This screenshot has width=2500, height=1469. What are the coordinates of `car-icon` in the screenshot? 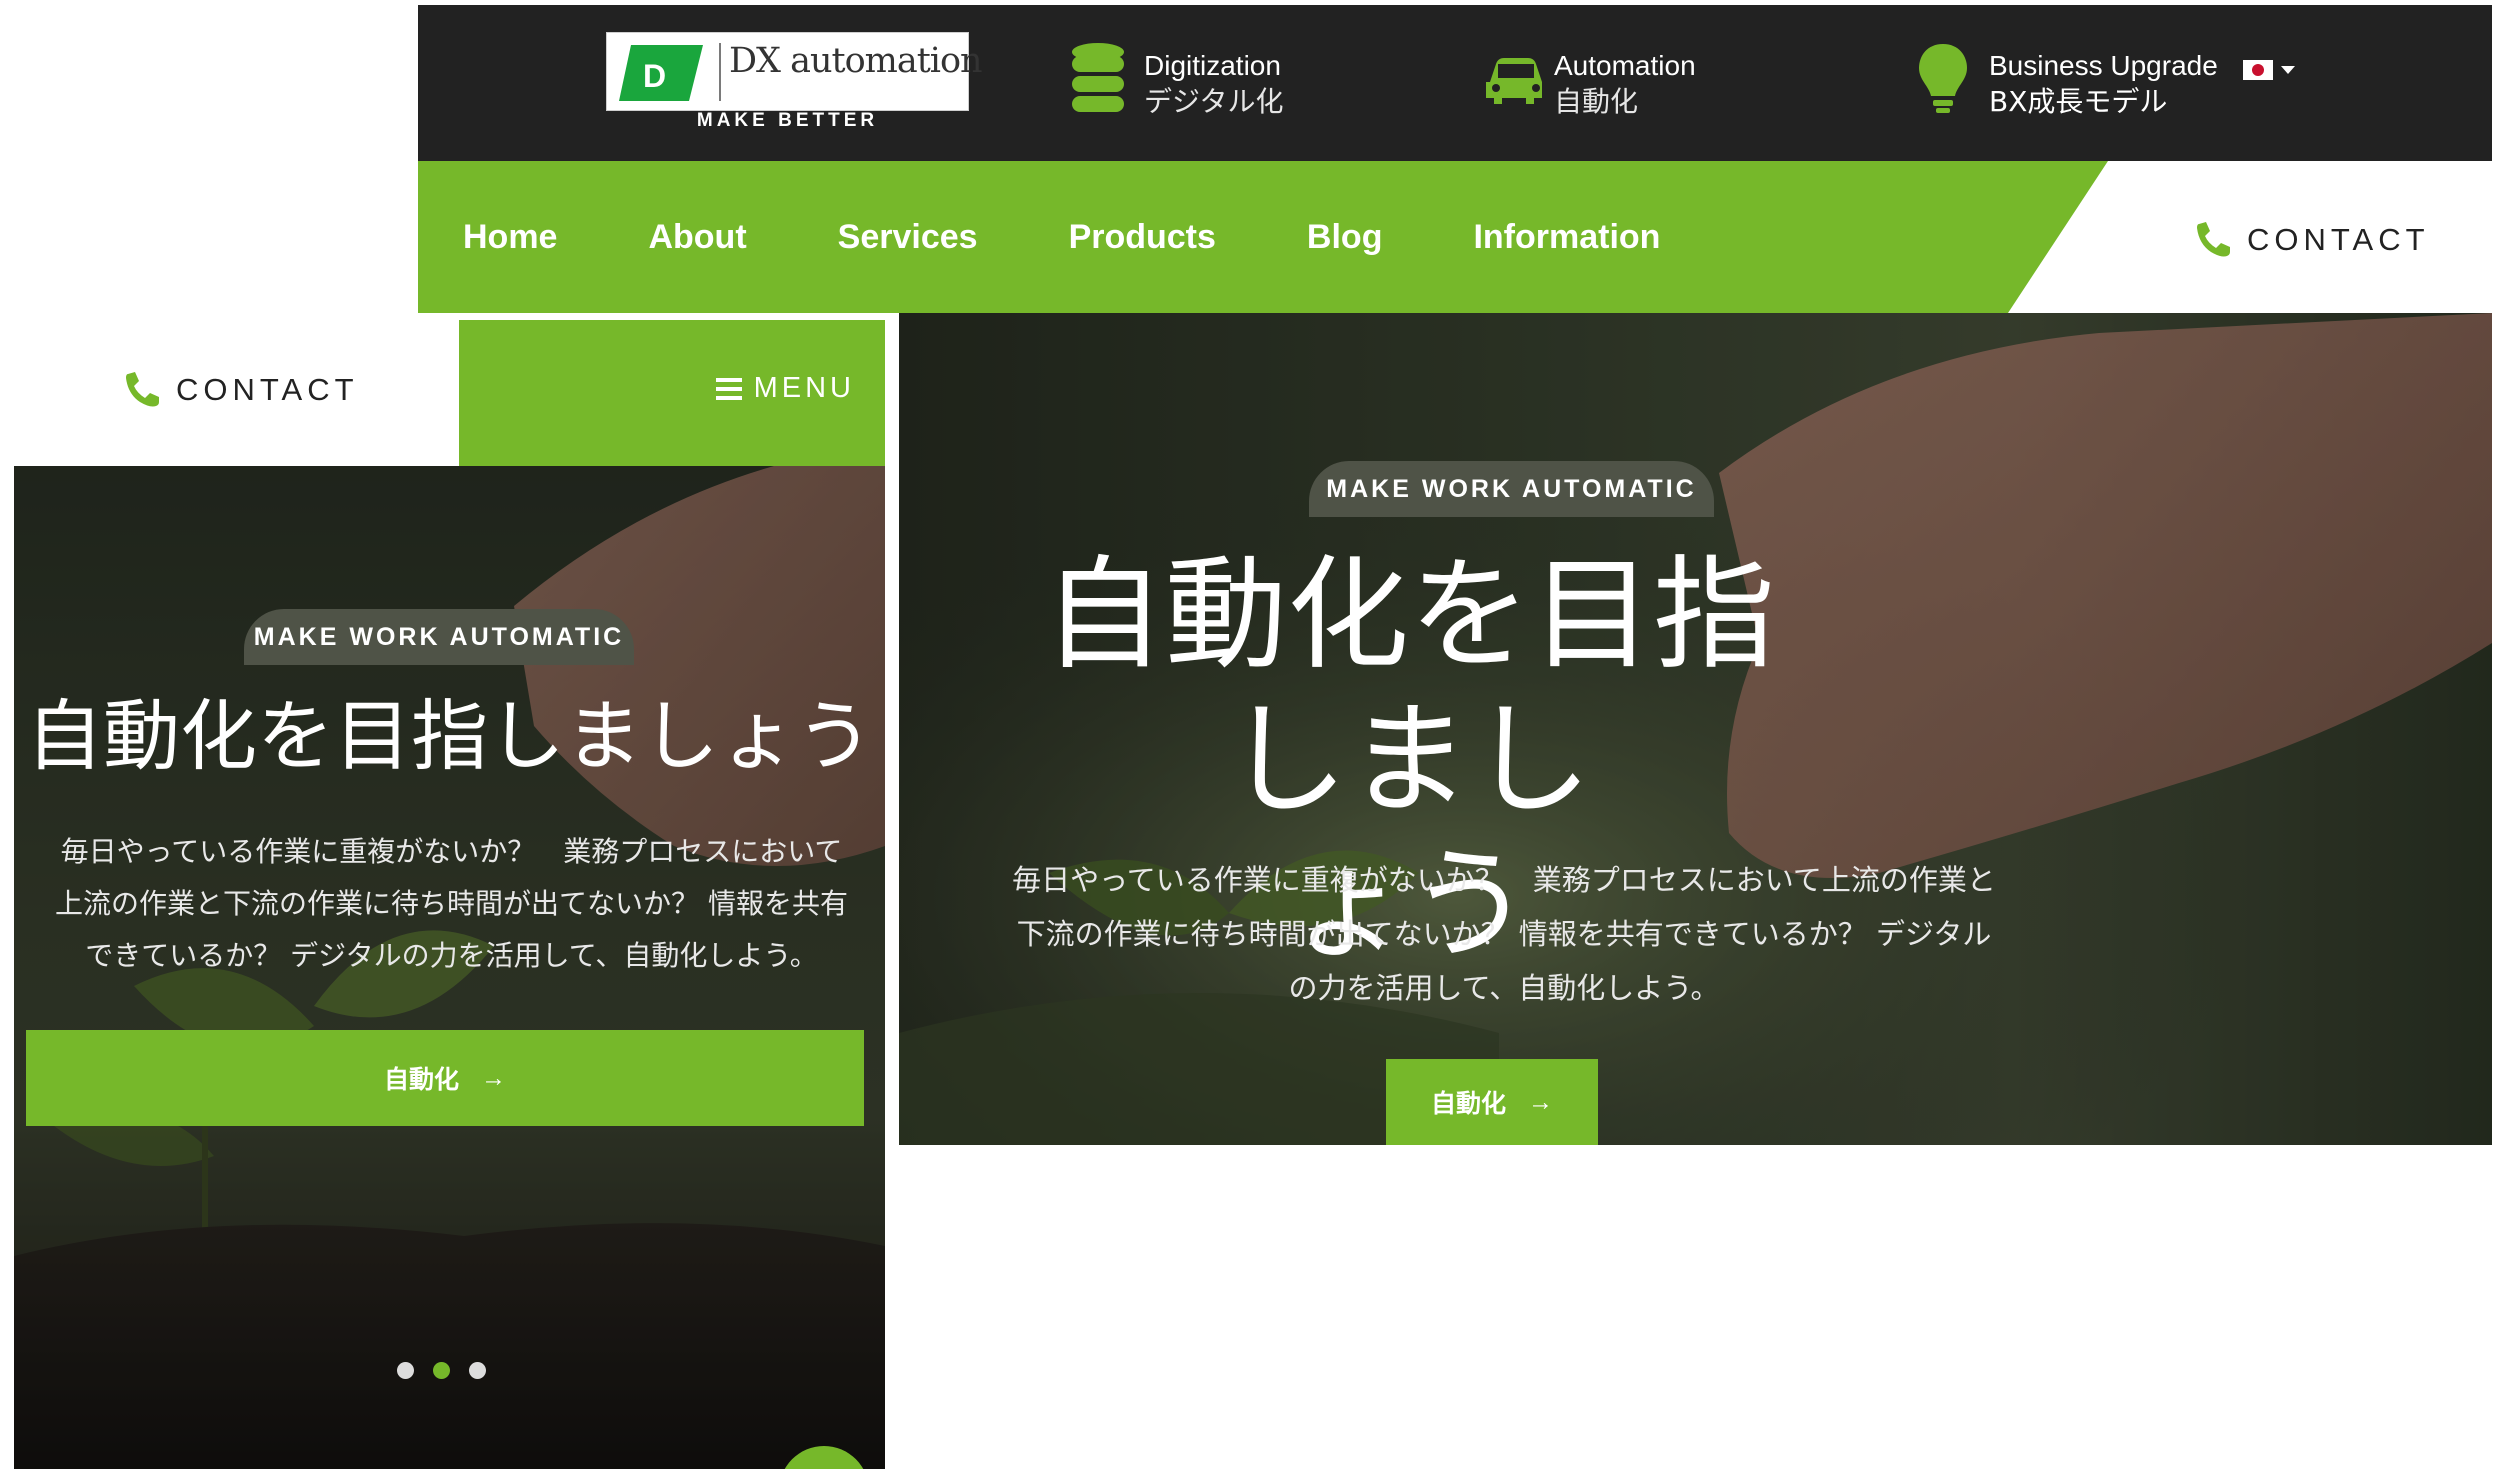 It's located at (1514, 81).